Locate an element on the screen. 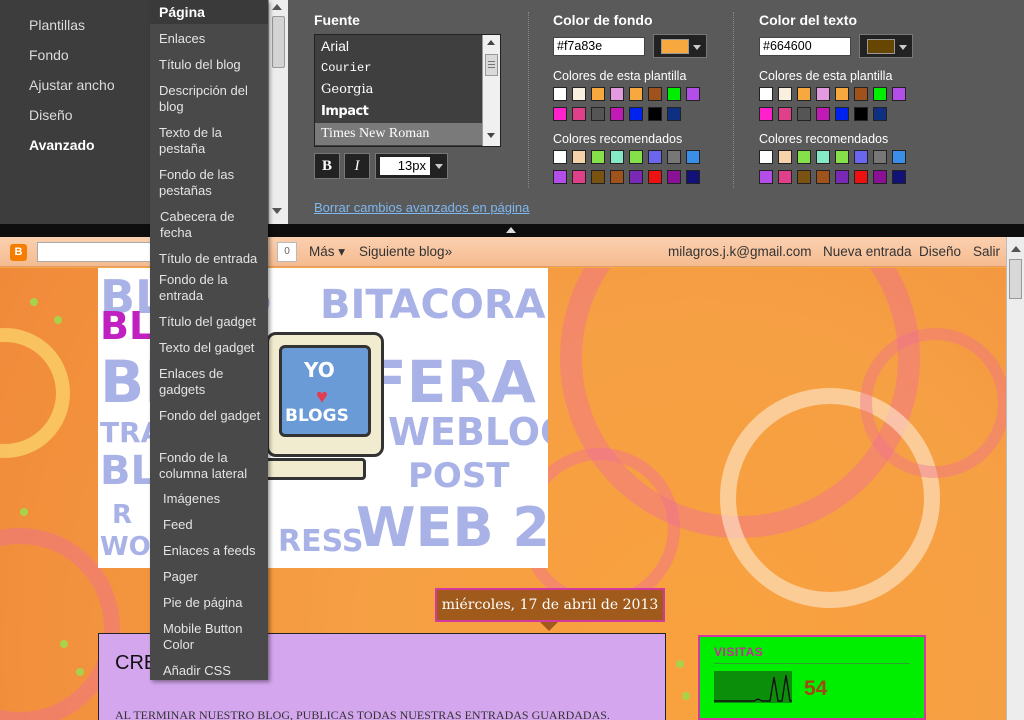 The image size is (1024, 720). subnav-item: Fondo de la entrada is located at coordinates (212, 288).